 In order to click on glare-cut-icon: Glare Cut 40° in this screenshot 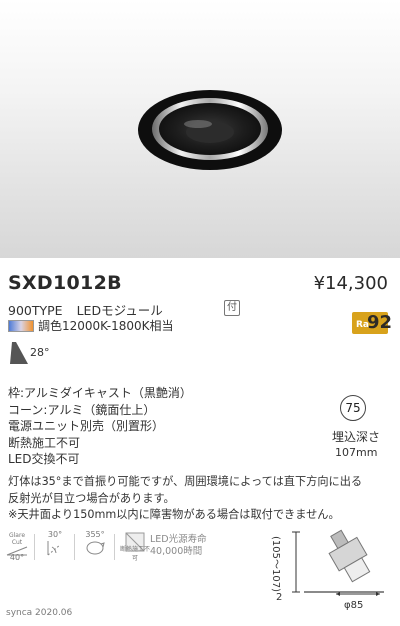, I will do `click(17, 546)`.